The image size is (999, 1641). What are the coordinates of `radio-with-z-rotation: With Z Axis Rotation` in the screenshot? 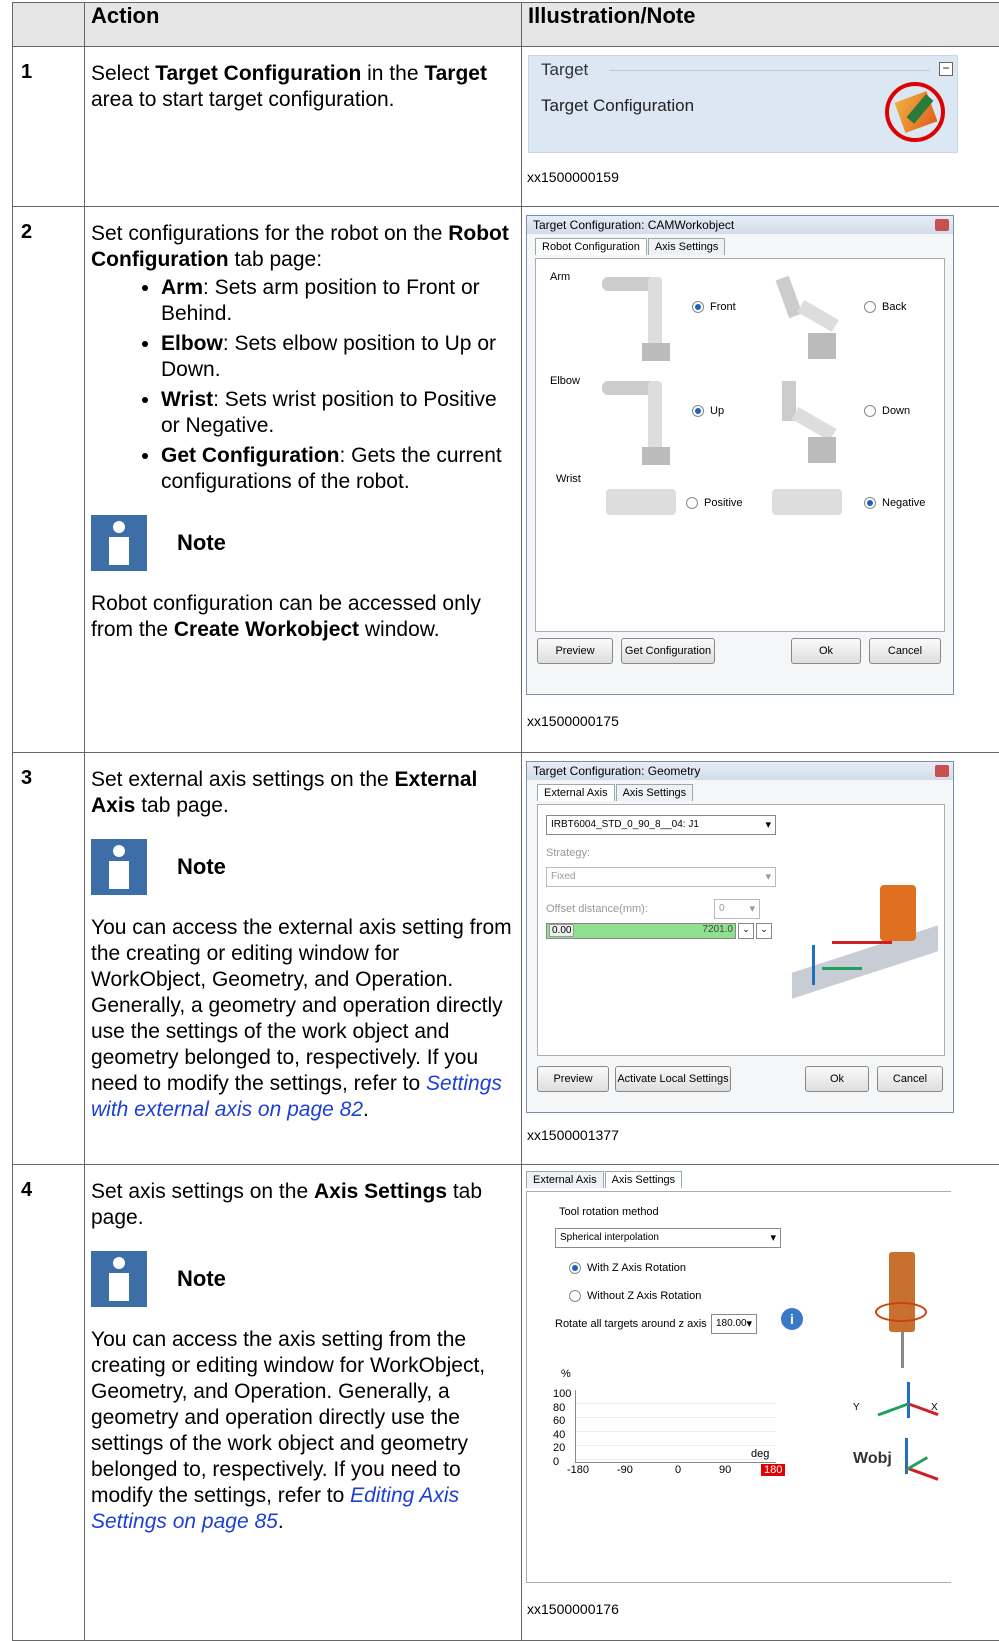 It's located at (627, 1268).